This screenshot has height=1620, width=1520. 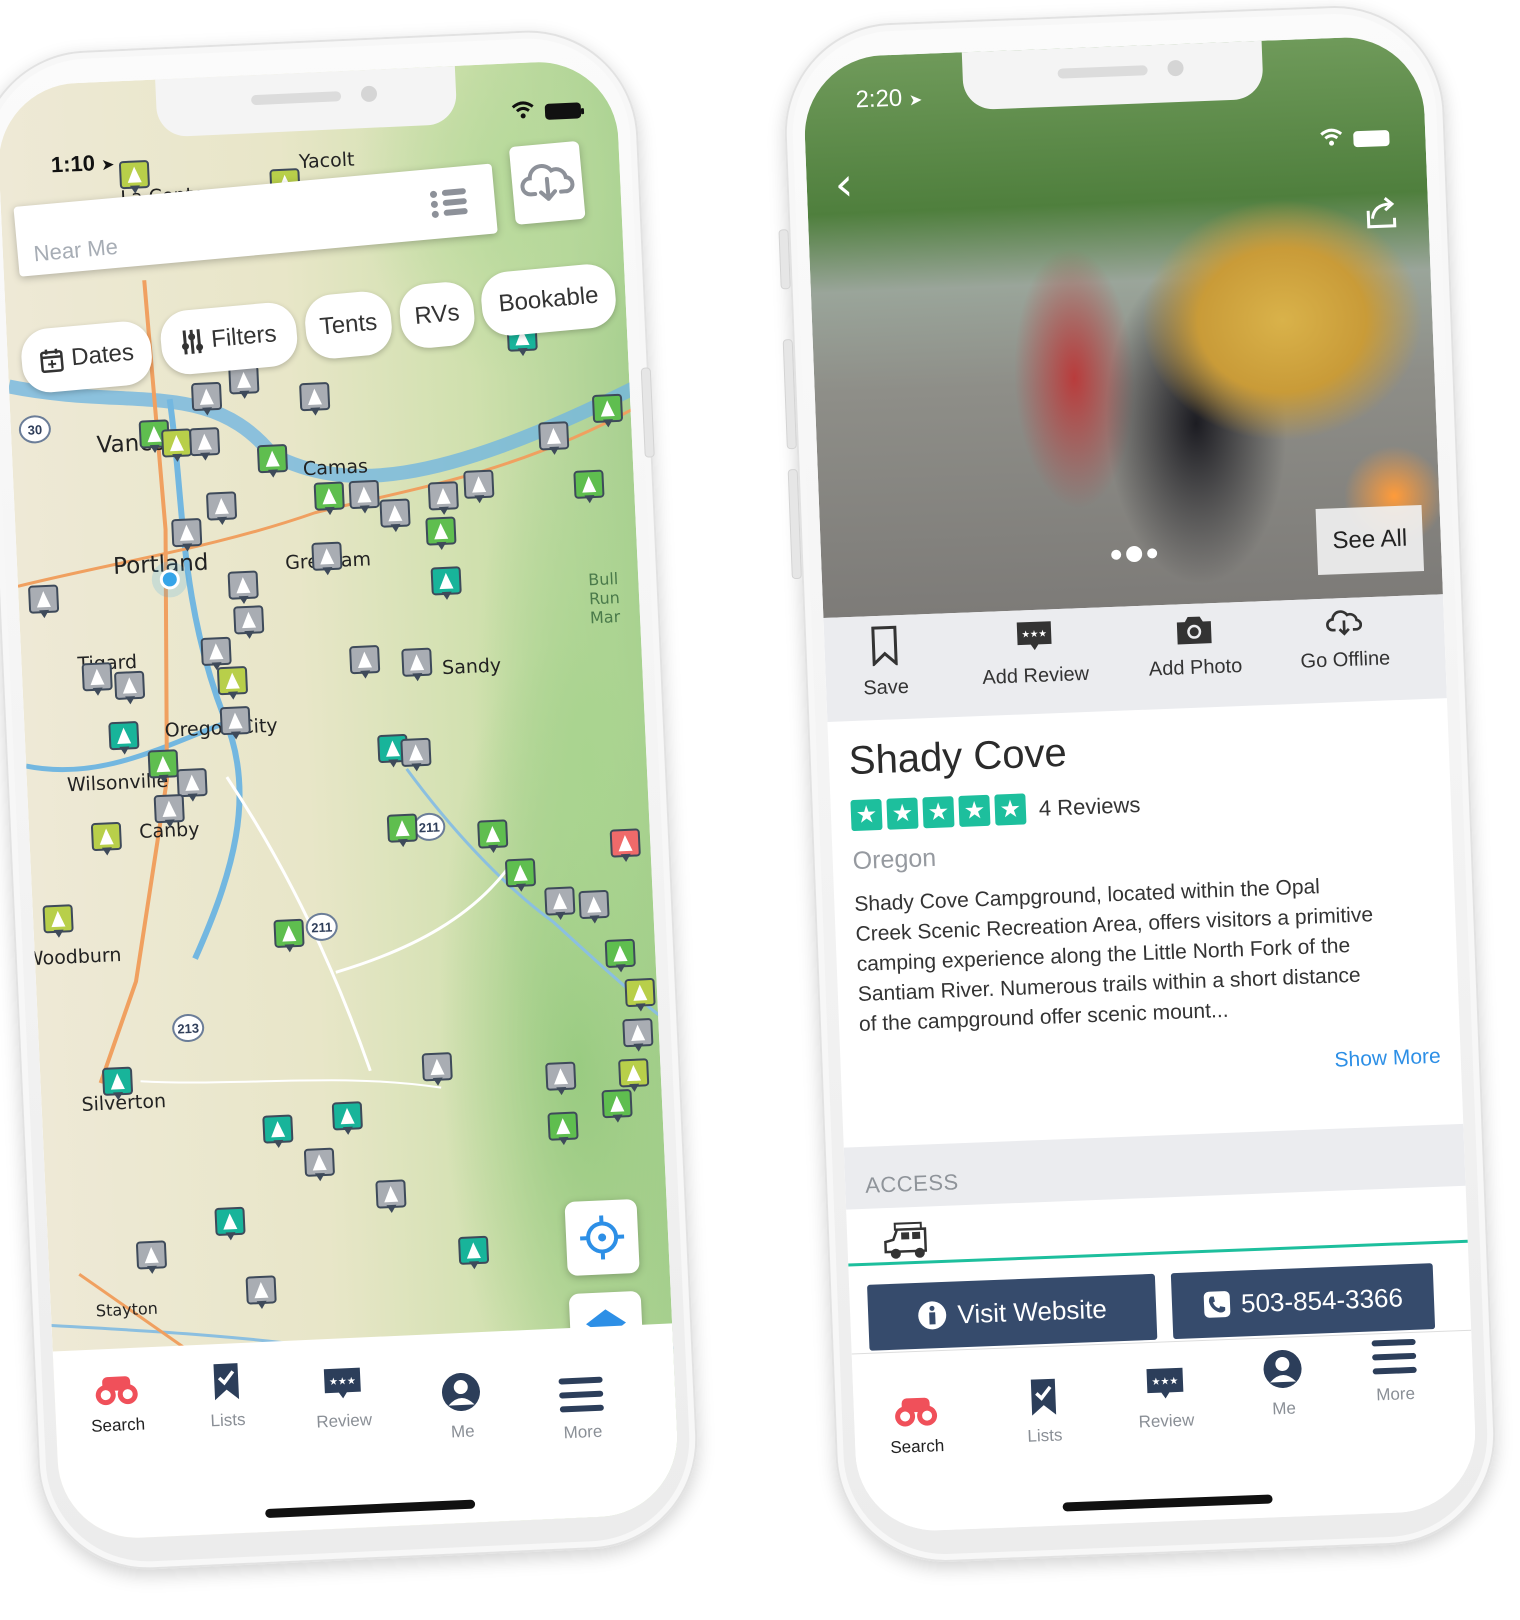 I want to click on share-icon, so click(x=1381, y=215).